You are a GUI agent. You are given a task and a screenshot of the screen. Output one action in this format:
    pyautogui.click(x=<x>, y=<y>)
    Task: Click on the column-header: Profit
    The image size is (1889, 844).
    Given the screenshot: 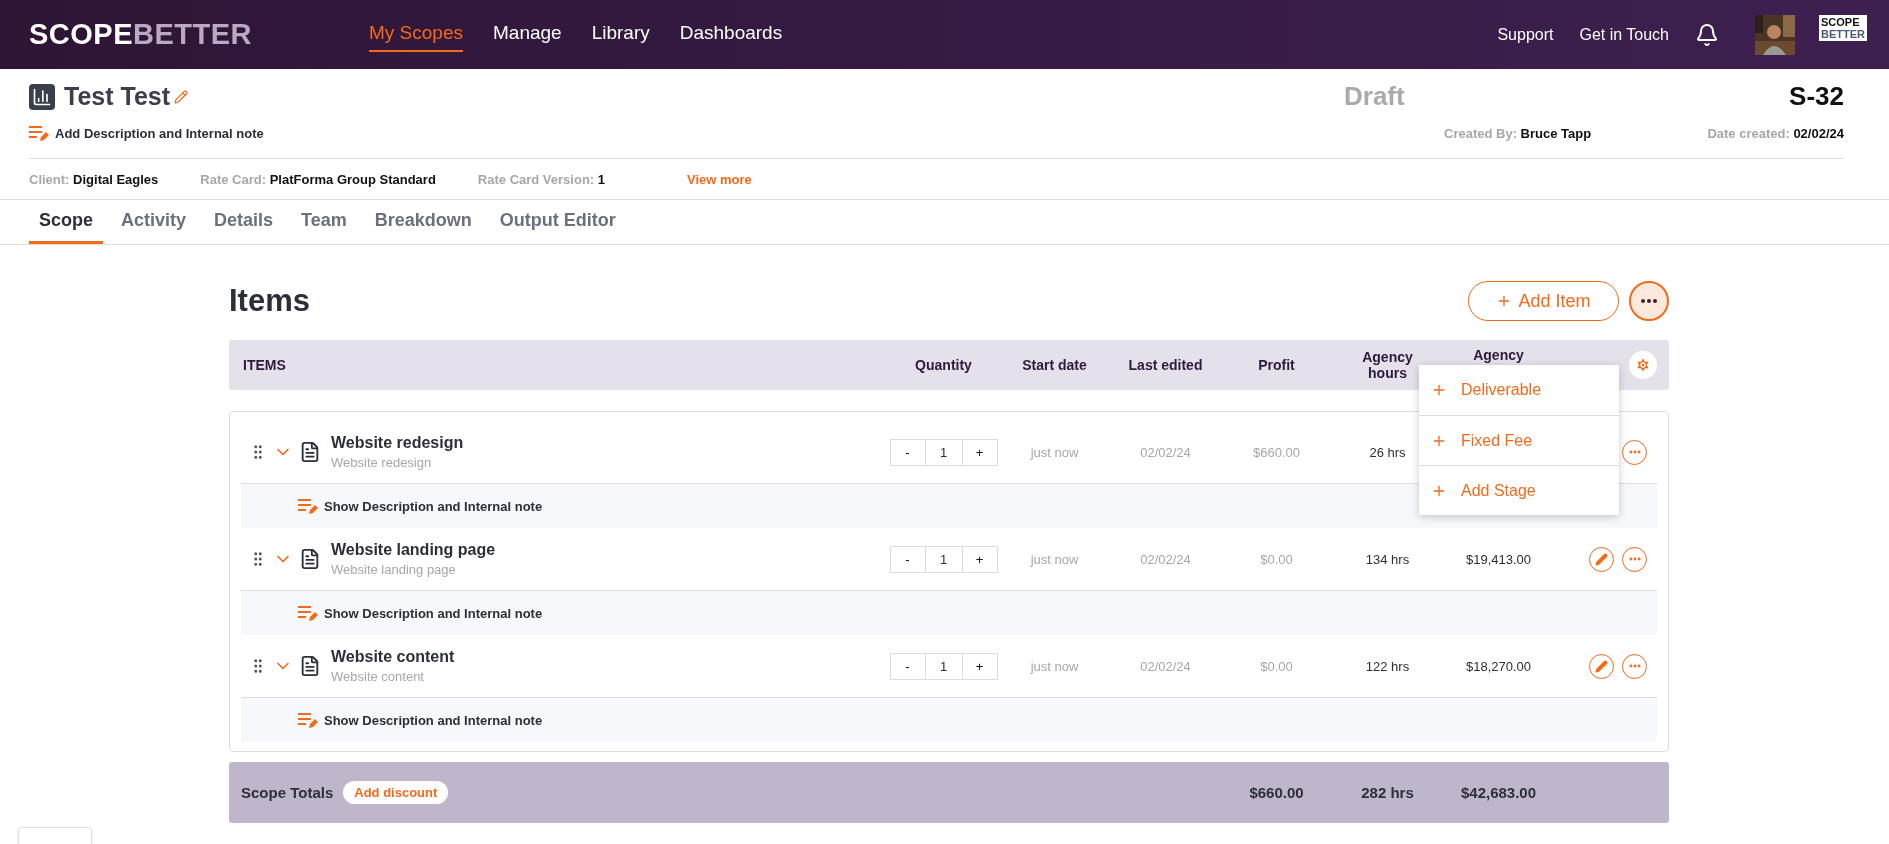 What is the action you would take?
    pyautogui.click(x=1276, y=365)
    